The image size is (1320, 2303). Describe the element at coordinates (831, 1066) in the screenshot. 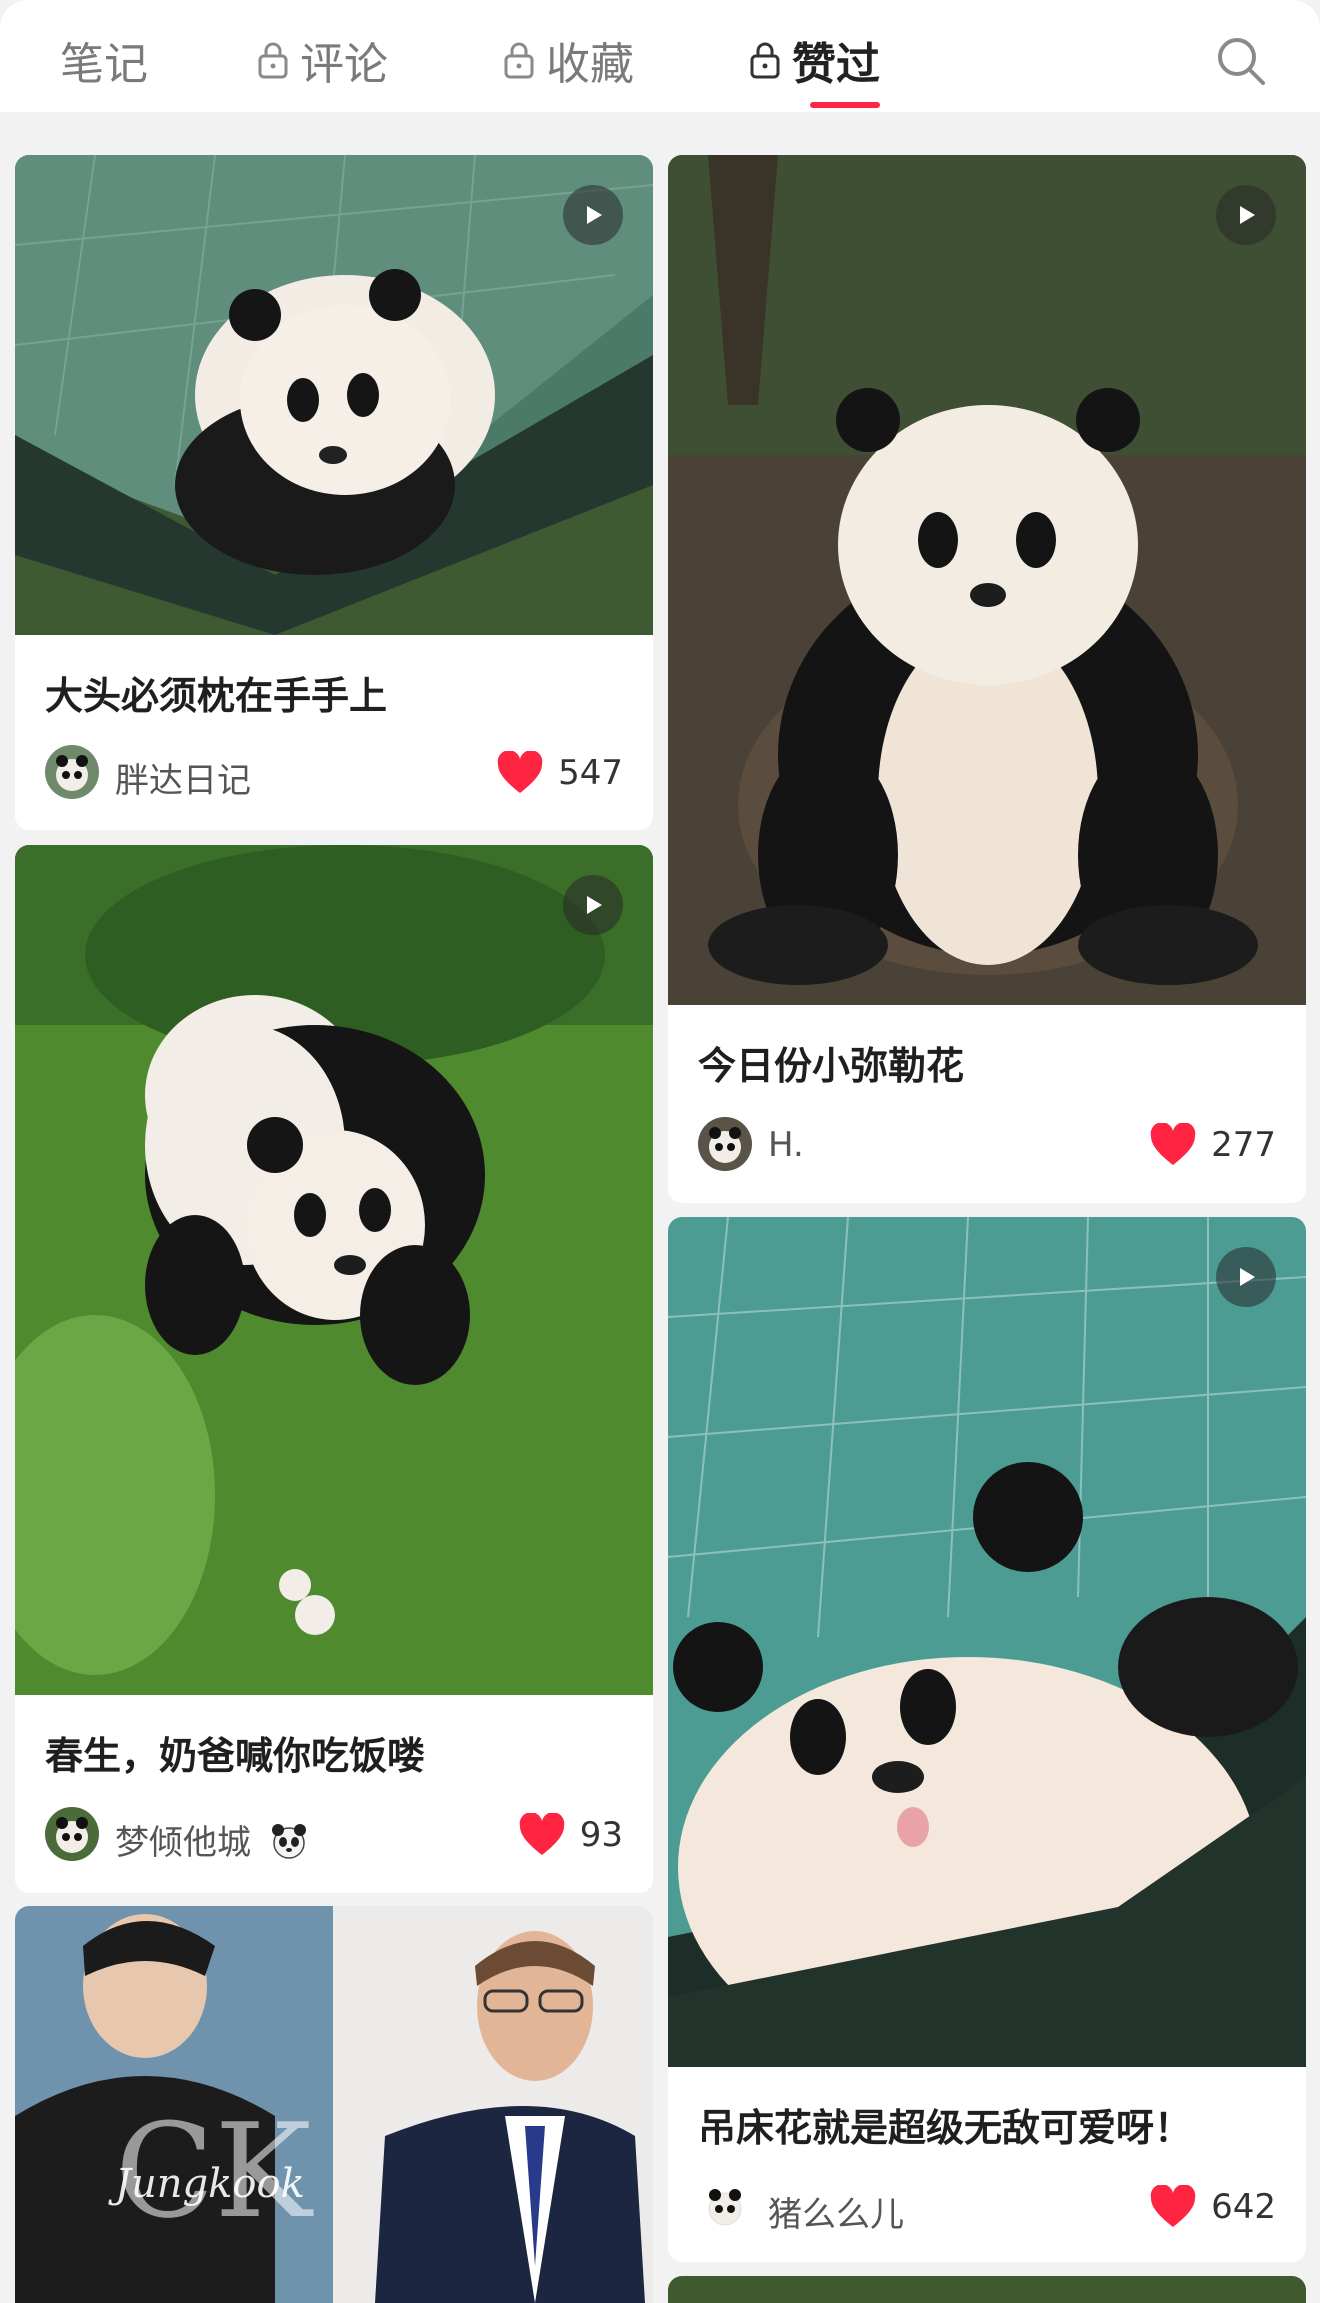

I see `post-title: 今日份小弥勒花` at that location.